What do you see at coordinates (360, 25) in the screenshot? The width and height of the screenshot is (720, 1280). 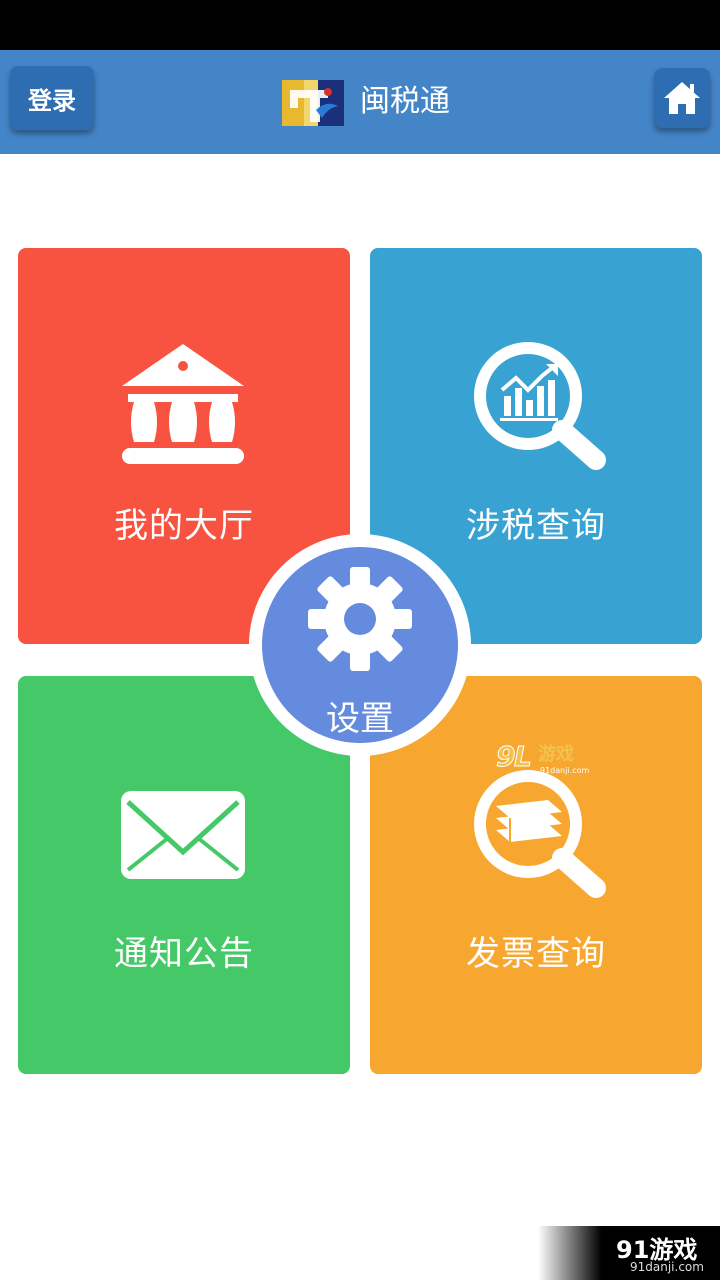 I see `status-bar` at bounding box center [360, 25].